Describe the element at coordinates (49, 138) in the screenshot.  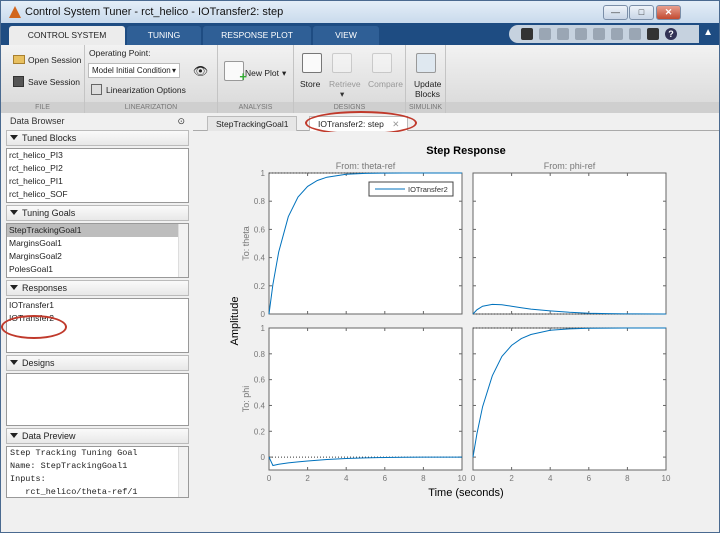
I see `tuned-blocks-label: Tuned Blocks` at that location.